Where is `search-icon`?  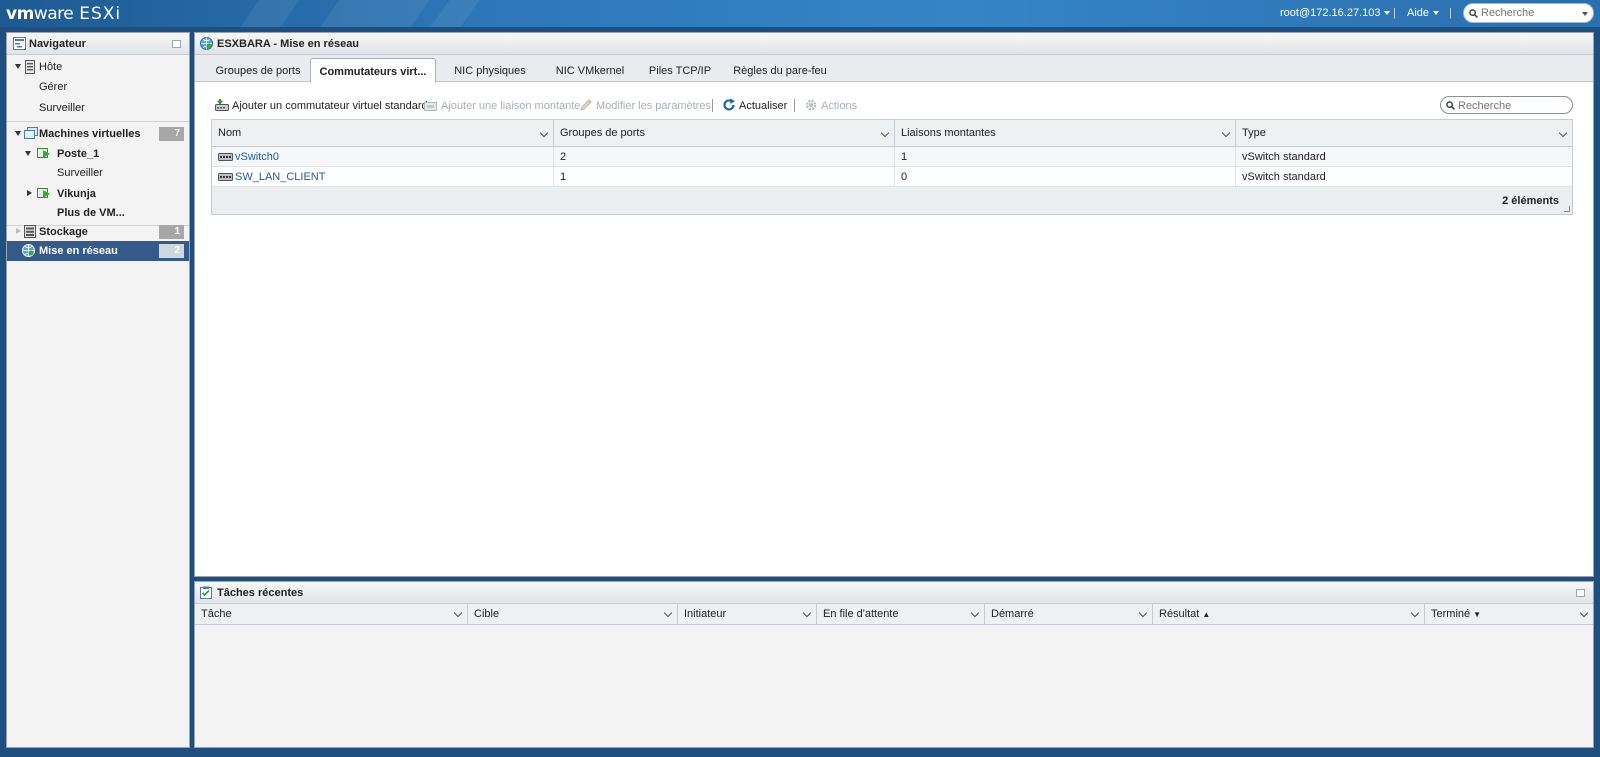 search-icon is located at coordinates (1473, 13).